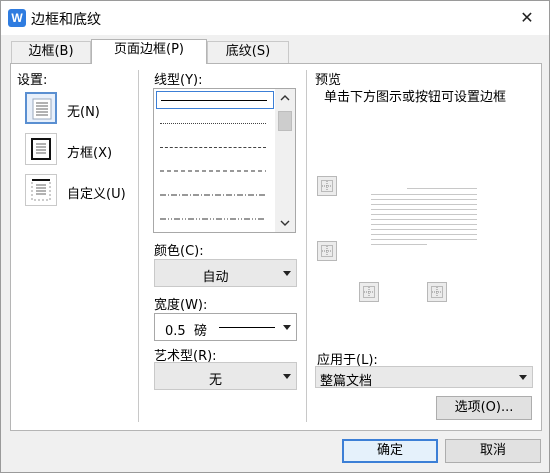  Describe the element at coordinates (178, 80) in the screenshot. I see `line-style-label: 线型(Y):` at that location.